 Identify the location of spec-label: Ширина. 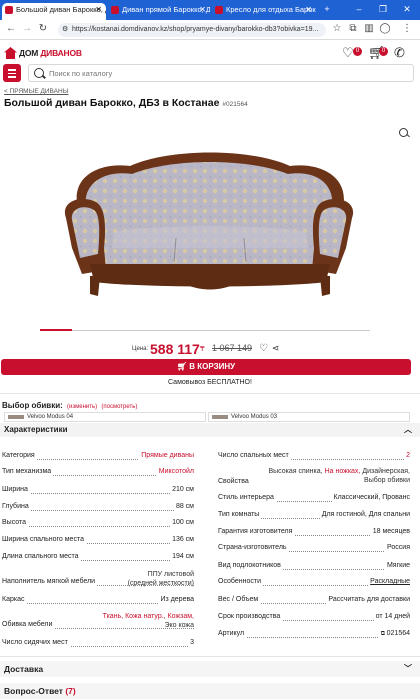
(16, 490).